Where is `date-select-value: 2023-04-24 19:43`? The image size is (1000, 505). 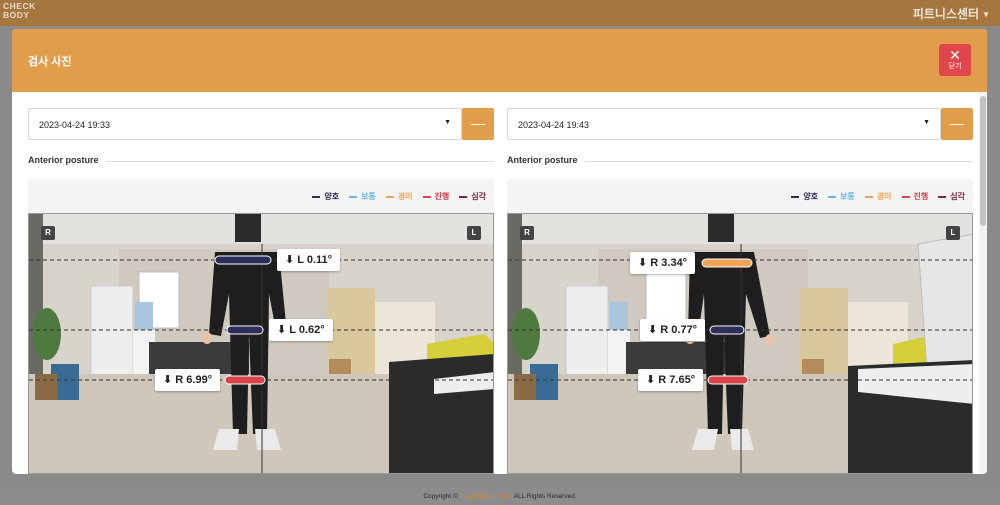 date-select-value: 2023-04-24 19:43 is located at coordinates (554, 125).